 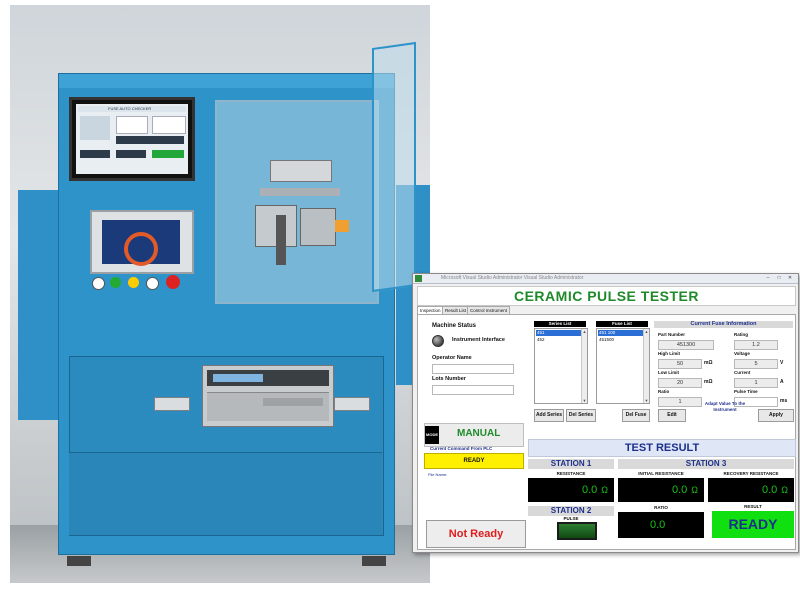 I want to click on part-number-label: Part Number, so click(x=672, y=334).